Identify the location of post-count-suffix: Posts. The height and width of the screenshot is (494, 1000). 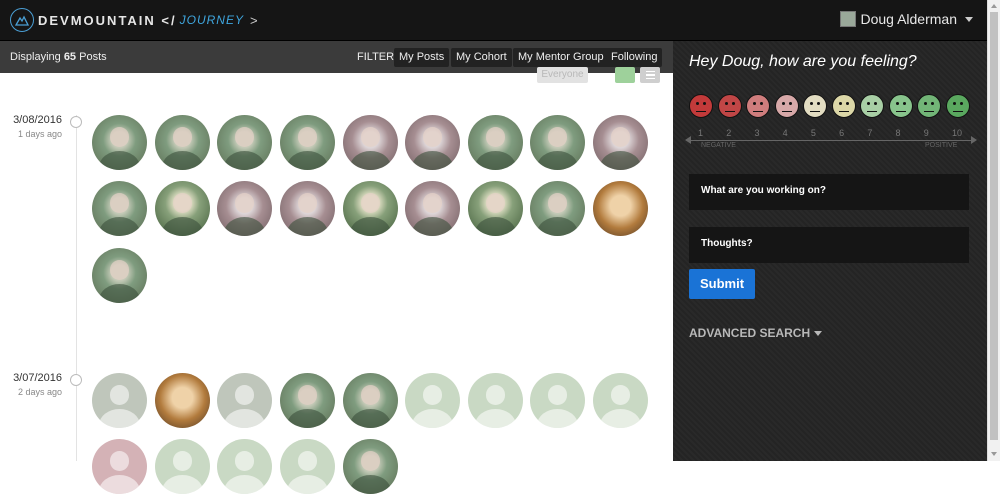
(91, 57).